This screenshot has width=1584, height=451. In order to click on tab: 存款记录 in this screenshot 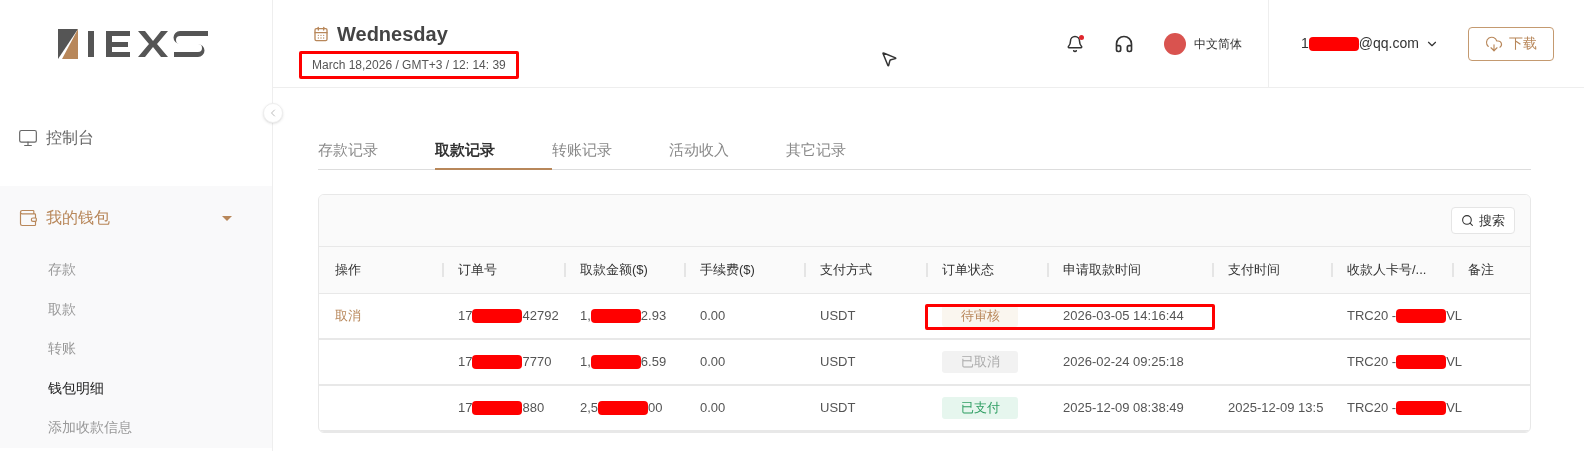, I will do `click(376, 151)`.